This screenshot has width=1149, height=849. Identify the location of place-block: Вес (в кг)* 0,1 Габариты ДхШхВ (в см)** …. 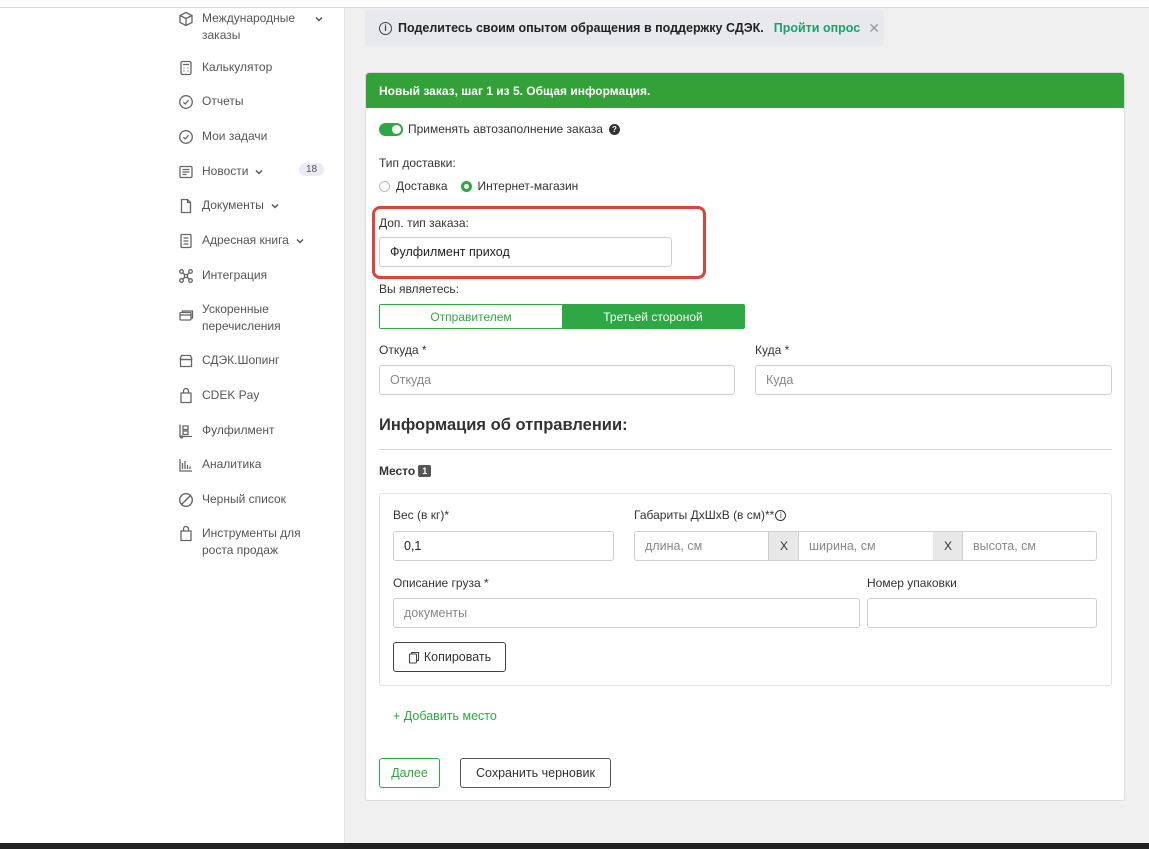
(745, 589).